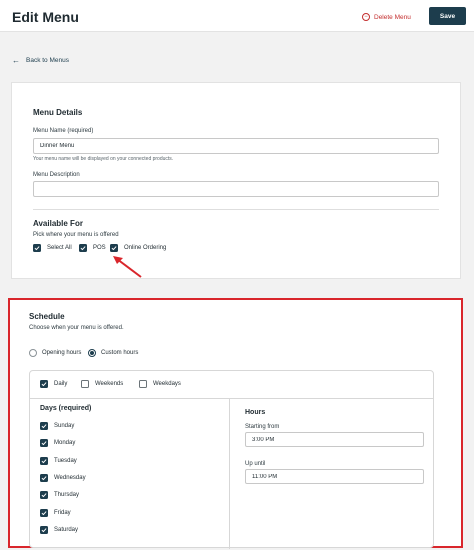 This screenshot has height=550, width=474. Describe the element at coordinates (66, 408) in the screenshot. I see `days-heading: Days (required)` at that location.